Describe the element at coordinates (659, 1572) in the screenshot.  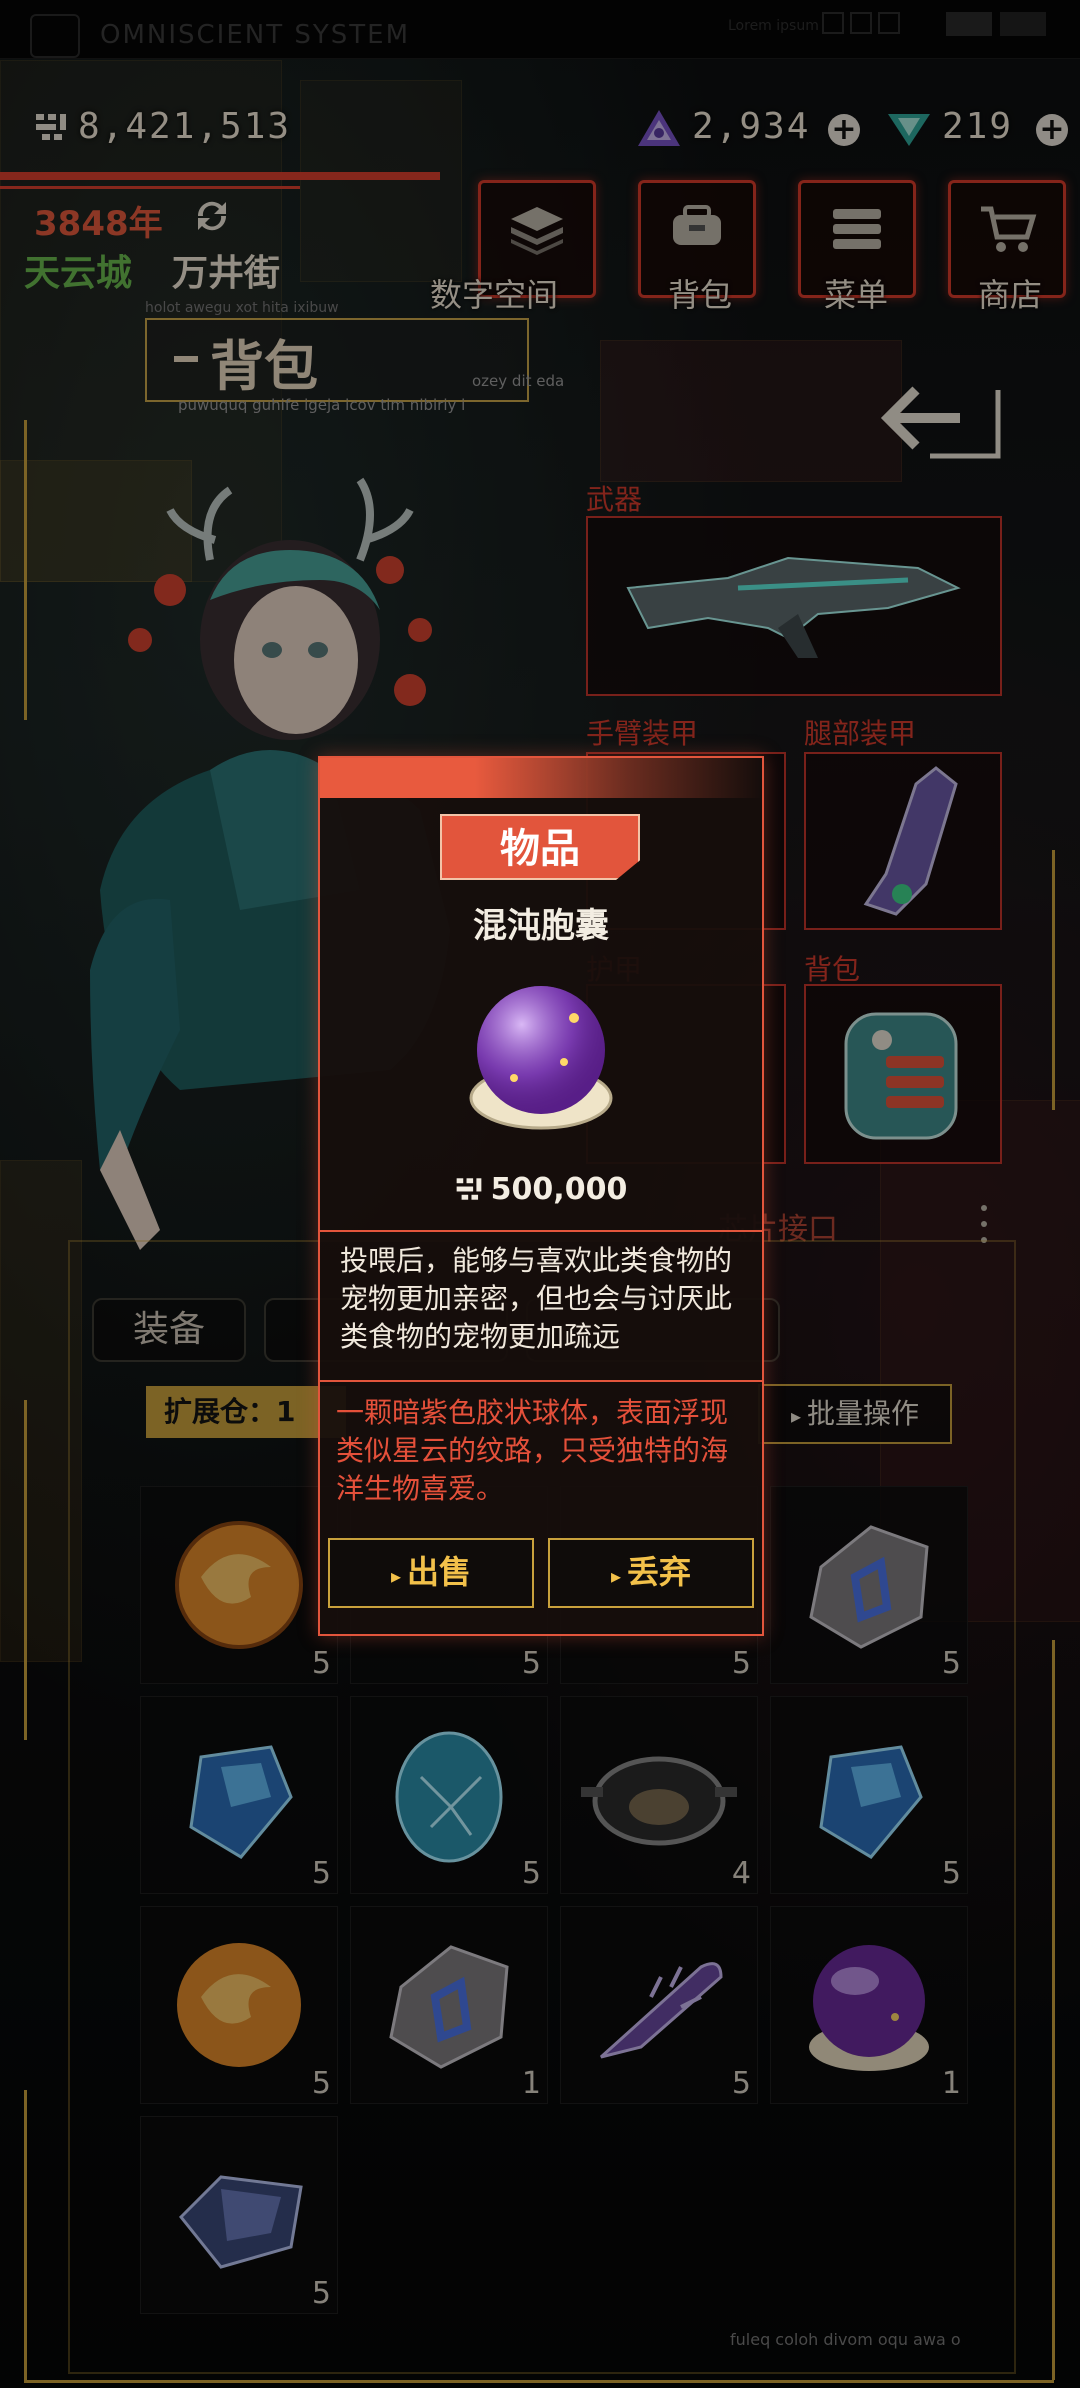
I see `discard-label: 丢弃` at that location.